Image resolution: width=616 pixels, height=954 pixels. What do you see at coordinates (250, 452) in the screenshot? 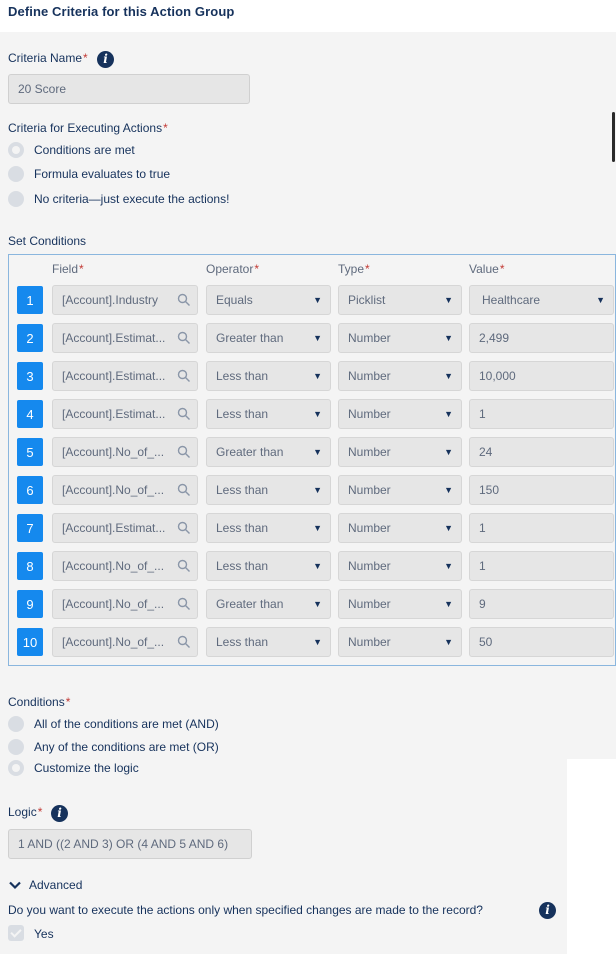
I see `operator-value: Greater than` at bounding box center [250, 452].